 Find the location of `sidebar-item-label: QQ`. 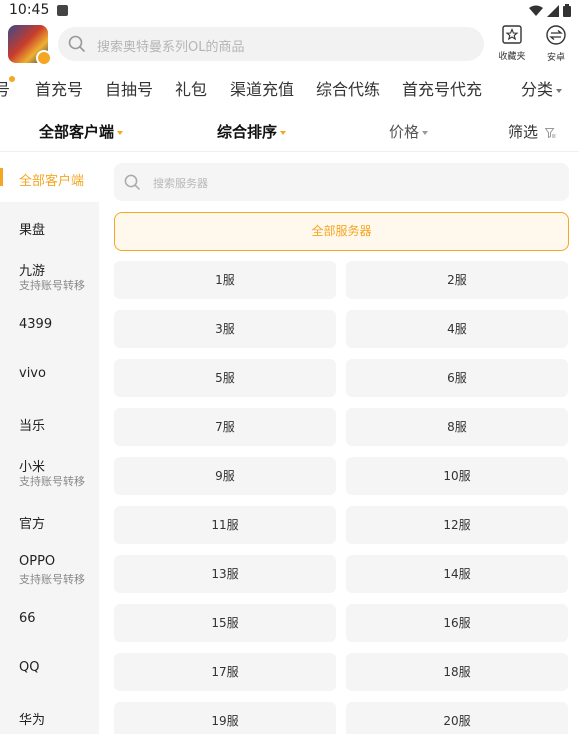

sidebar-item-label: QQ is located at coordinates (29, 667).